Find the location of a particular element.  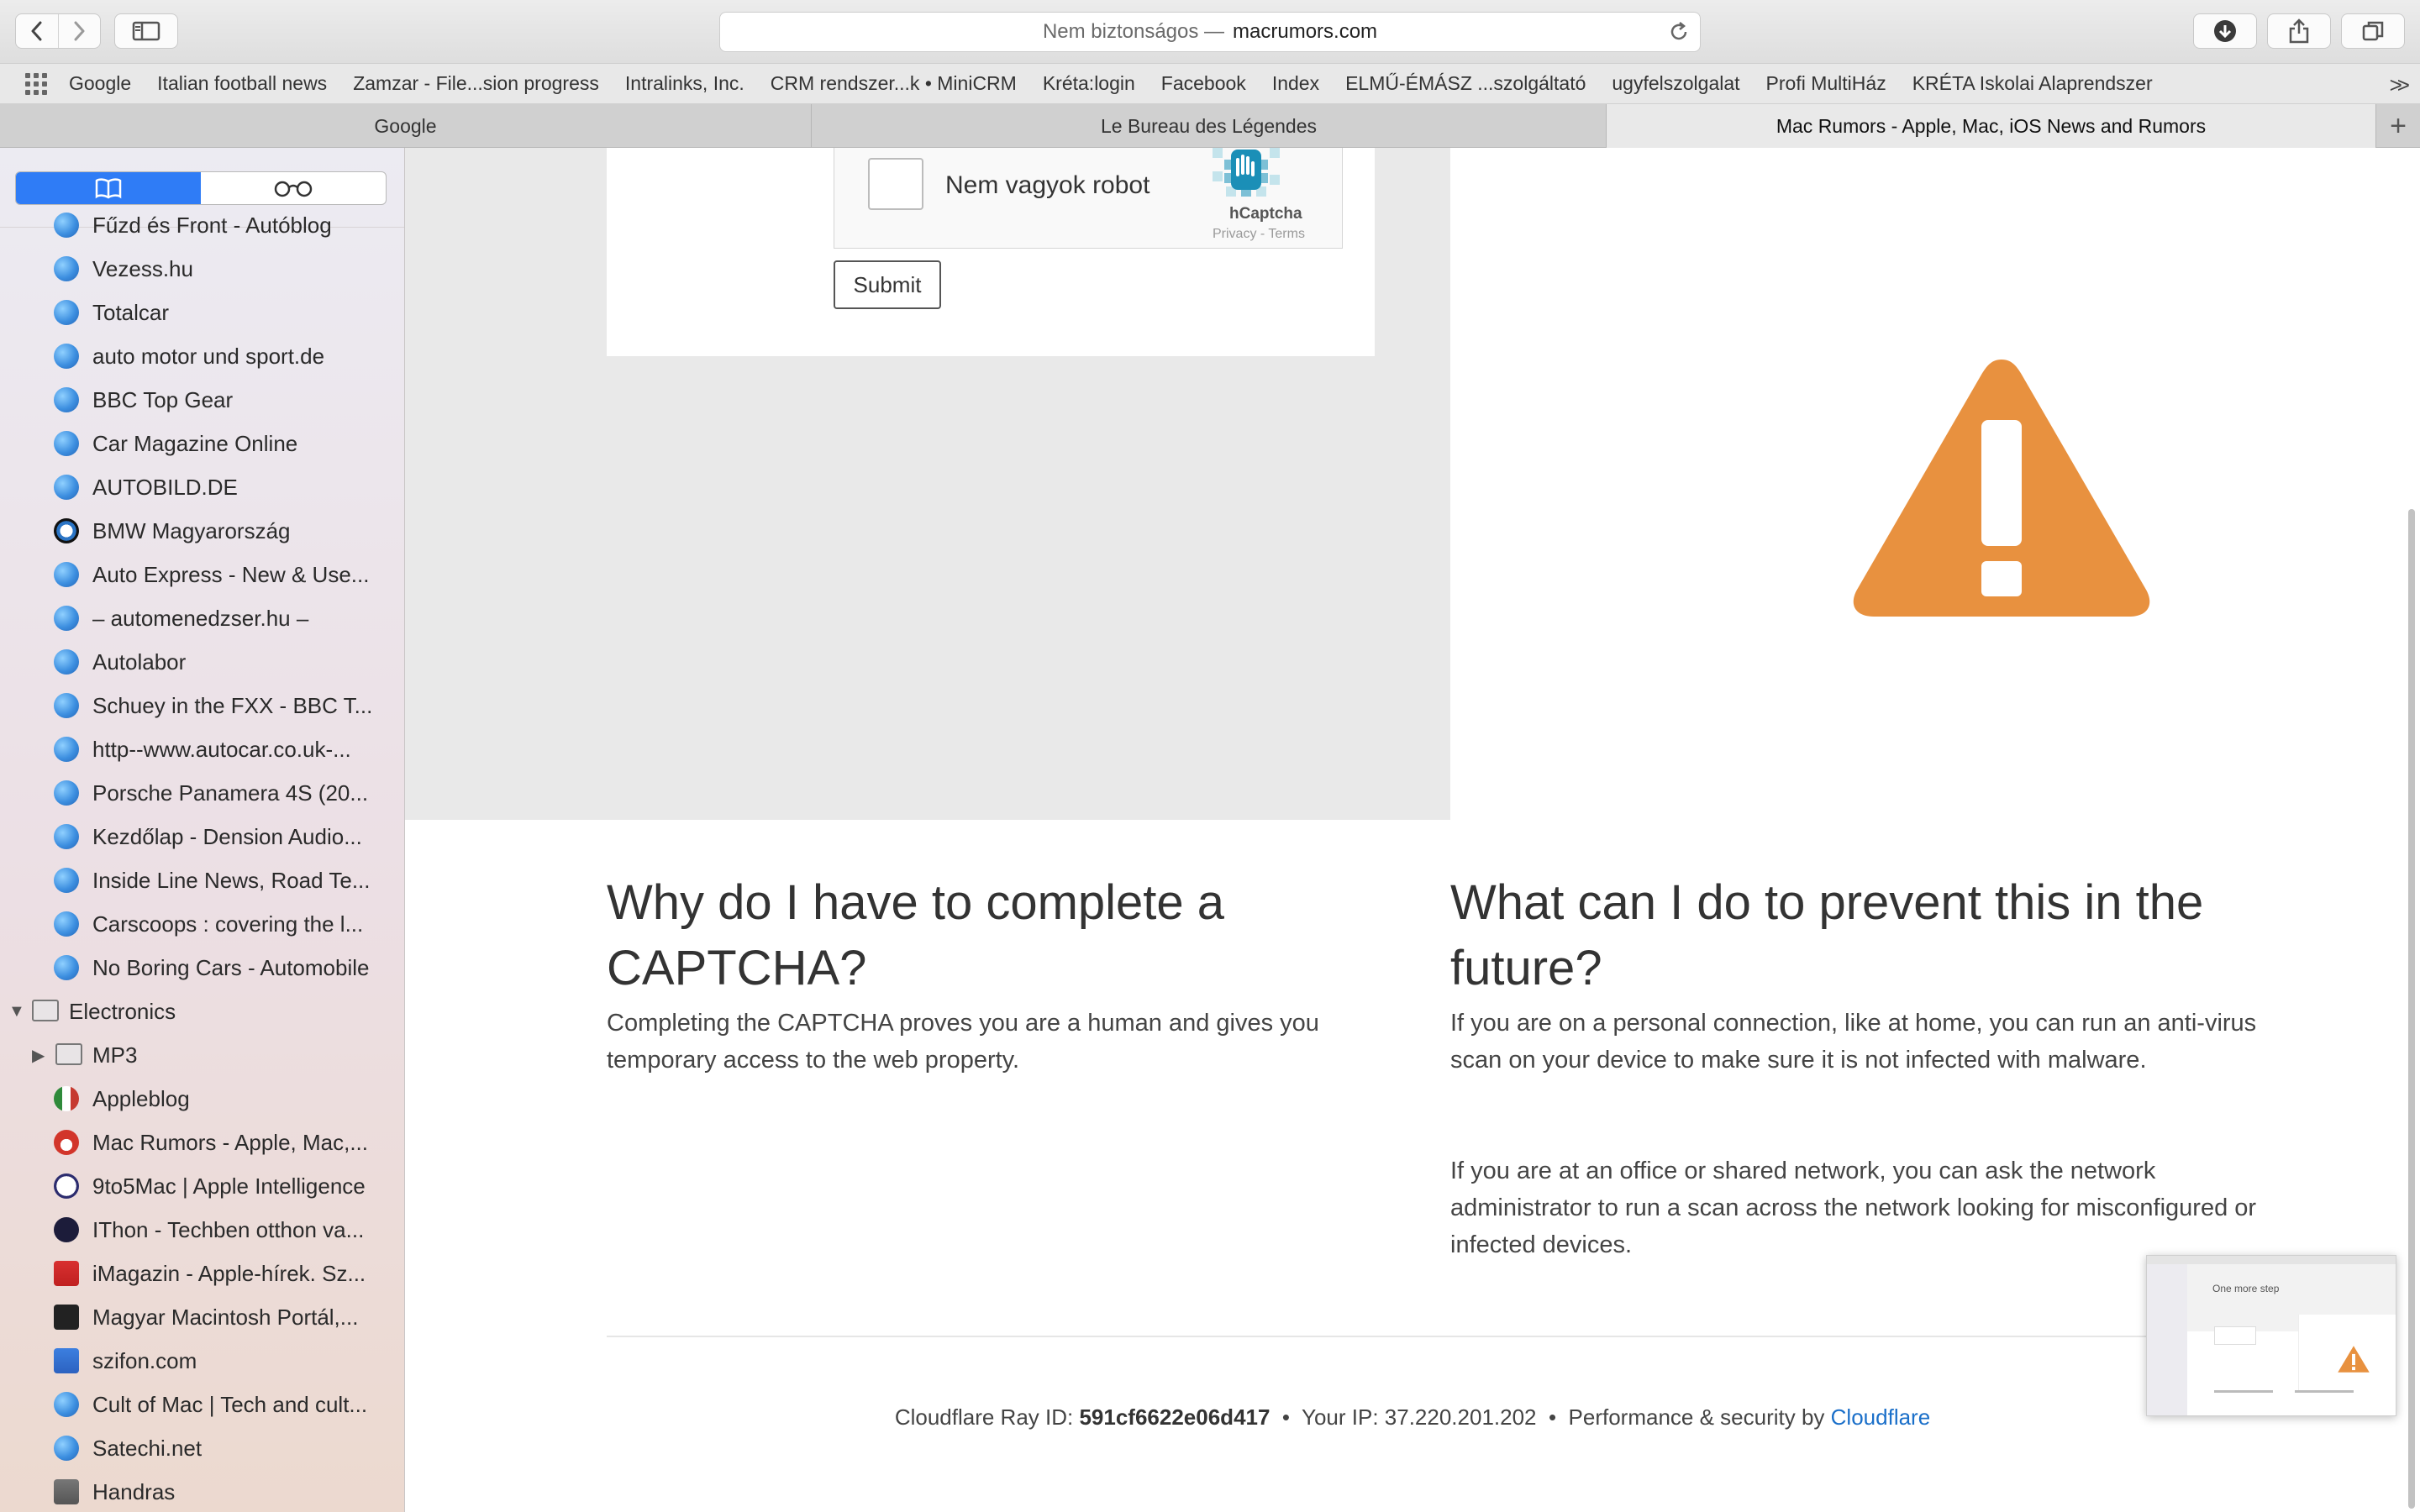

sidebar-item-label: Totalcar is located at coordinates (131, 312).